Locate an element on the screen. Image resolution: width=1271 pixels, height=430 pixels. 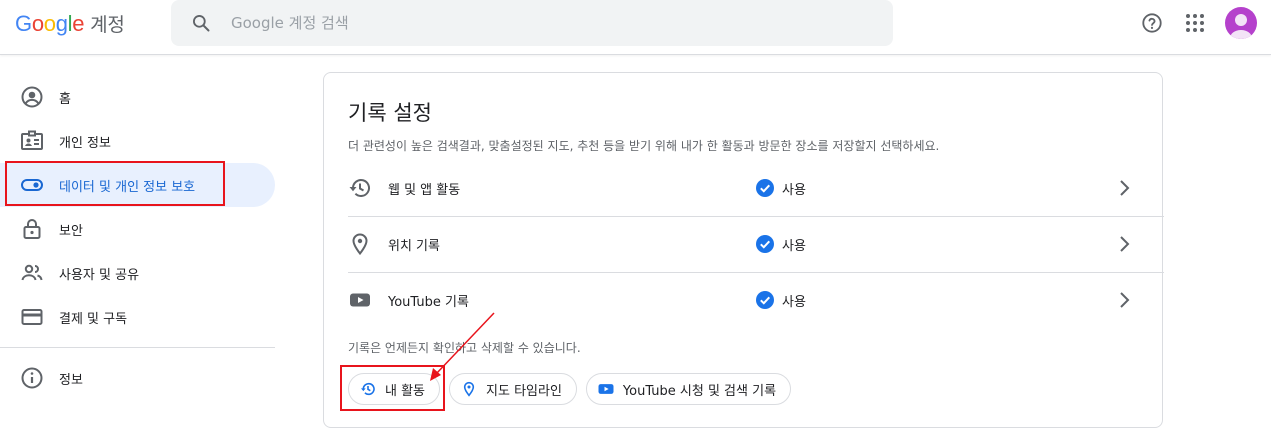
help-icon is located at coordinates (1152, 23).